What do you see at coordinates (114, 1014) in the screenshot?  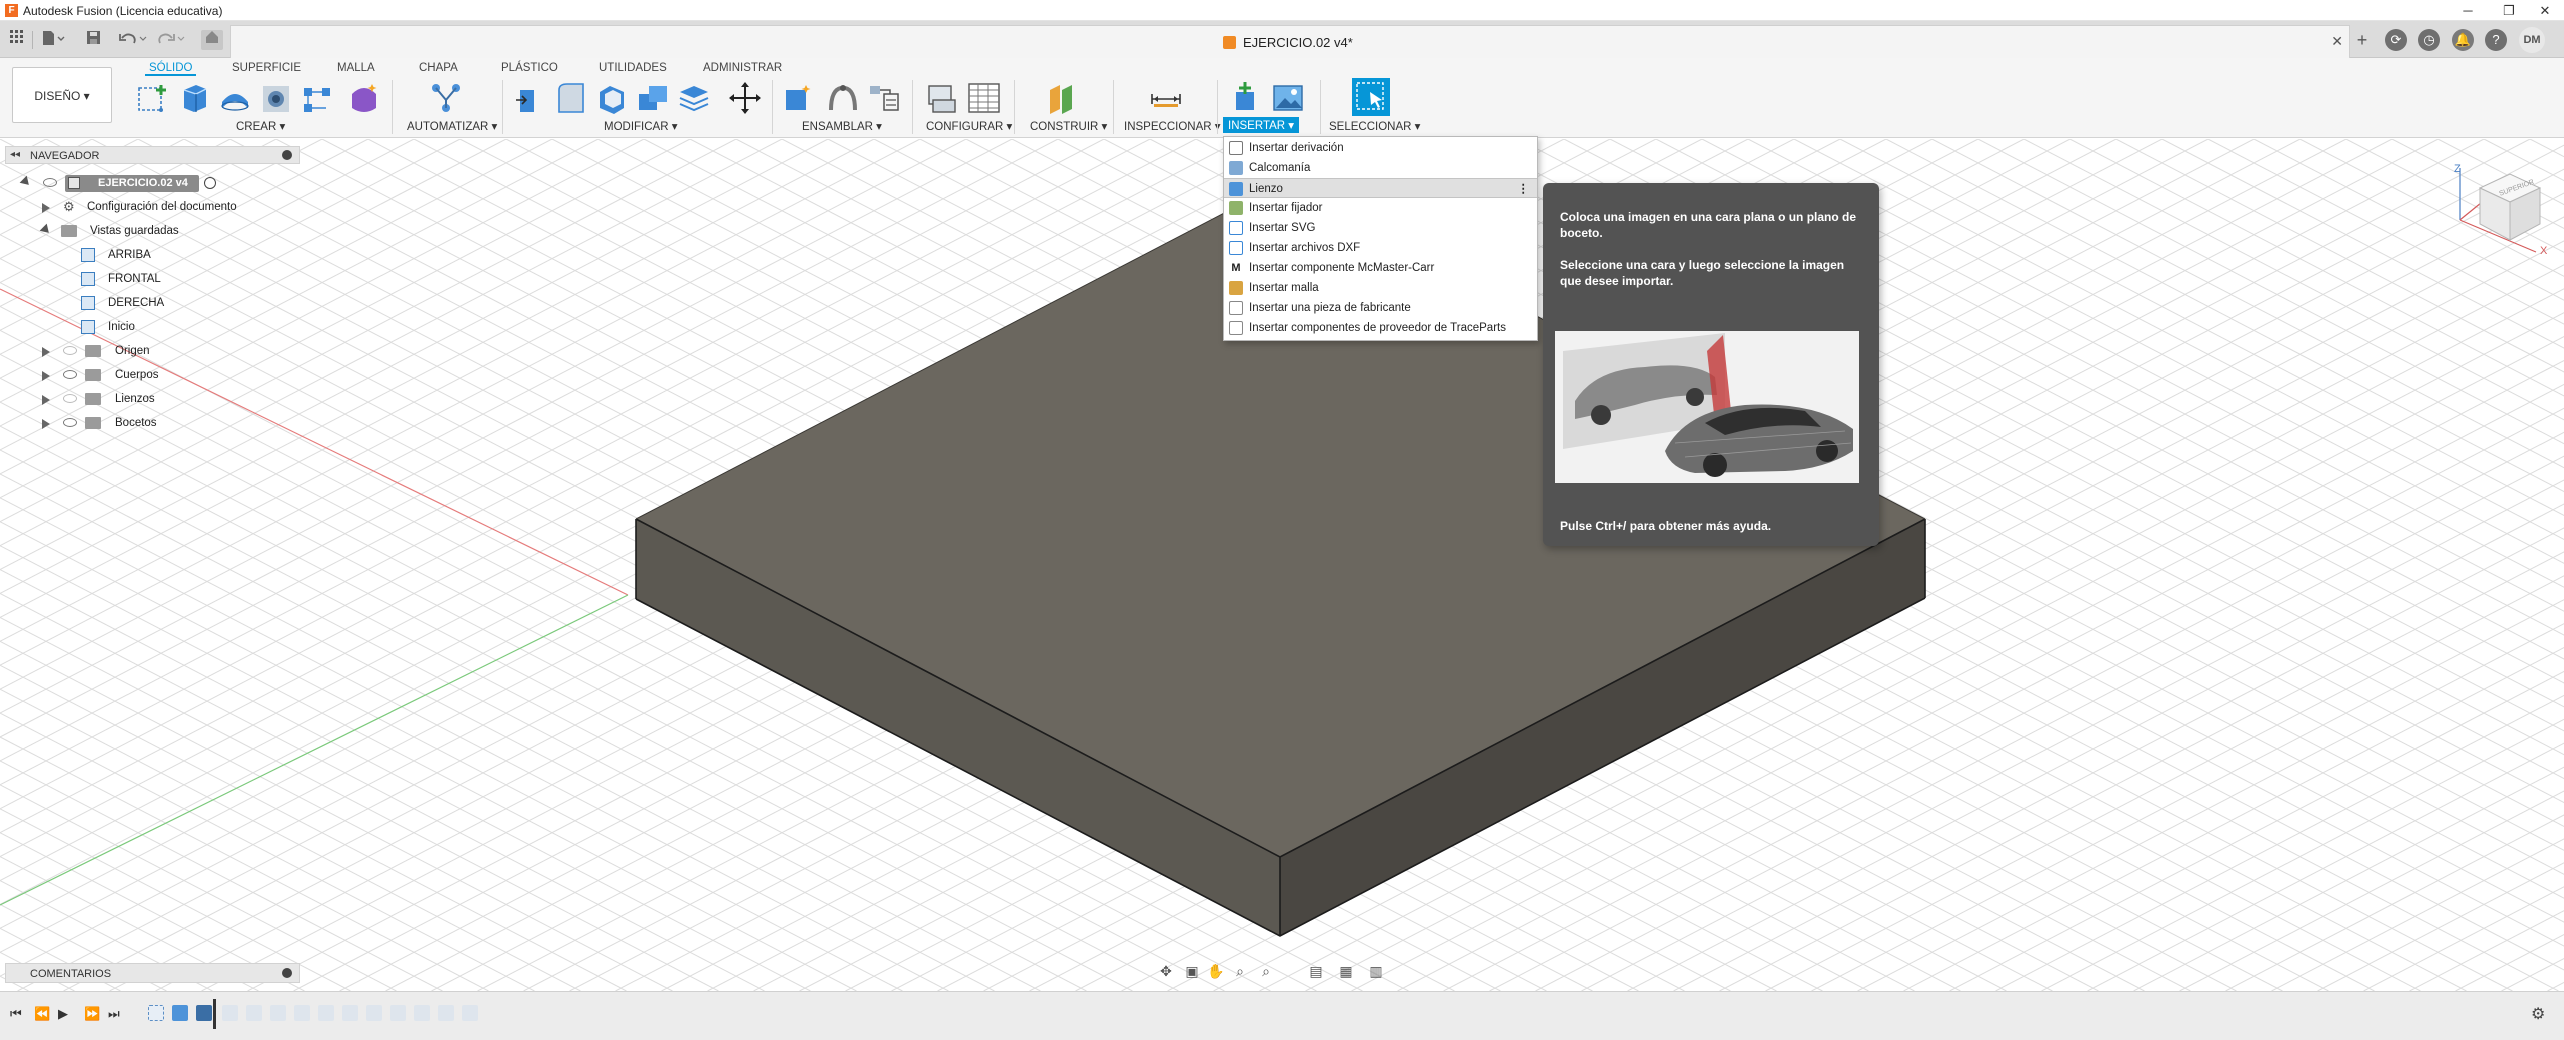 I see `go-to-end-icon: ⏭` at bounding box center [114, 1014].